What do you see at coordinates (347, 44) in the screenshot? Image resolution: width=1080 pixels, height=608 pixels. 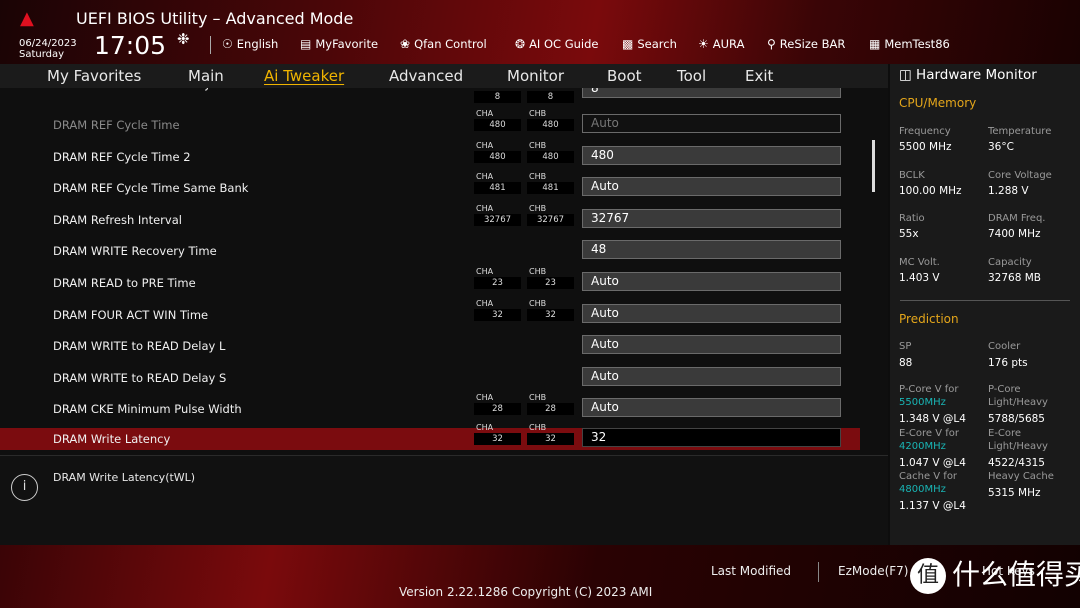 I see `tool-label: MyFavorite` at bounding box center [347, 44].